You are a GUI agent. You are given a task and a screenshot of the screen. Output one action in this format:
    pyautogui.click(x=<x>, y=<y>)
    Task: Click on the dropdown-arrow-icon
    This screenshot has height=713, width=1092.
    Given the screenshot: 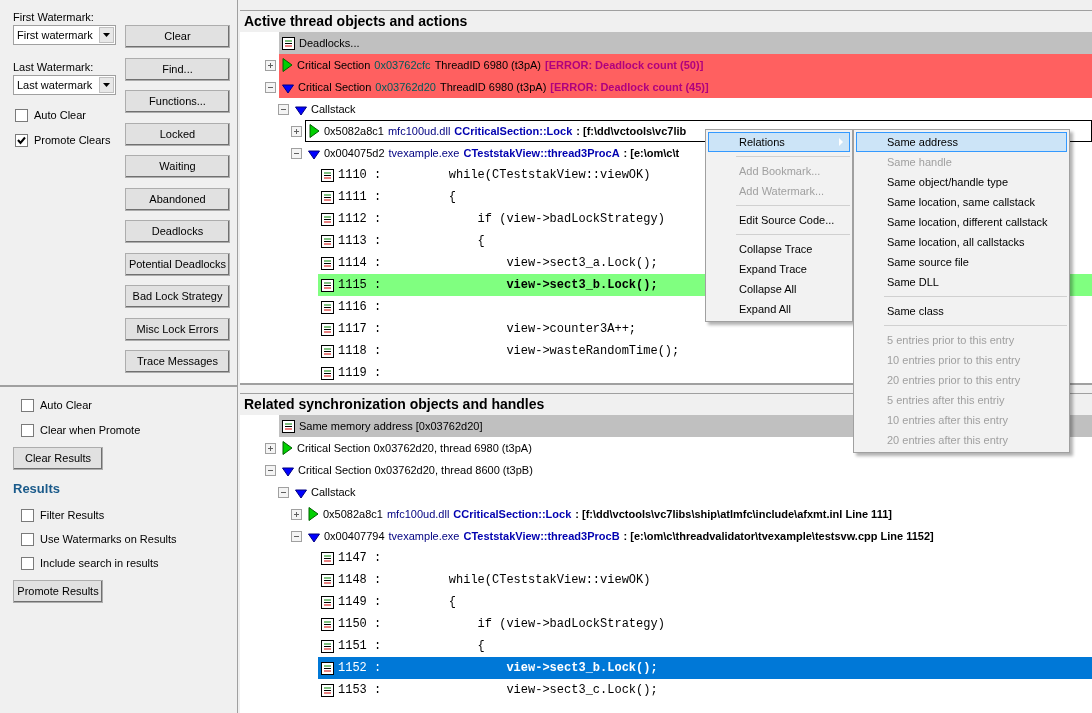 What is the action you would take?
    pyautogui.click(x=106, y=85)
    